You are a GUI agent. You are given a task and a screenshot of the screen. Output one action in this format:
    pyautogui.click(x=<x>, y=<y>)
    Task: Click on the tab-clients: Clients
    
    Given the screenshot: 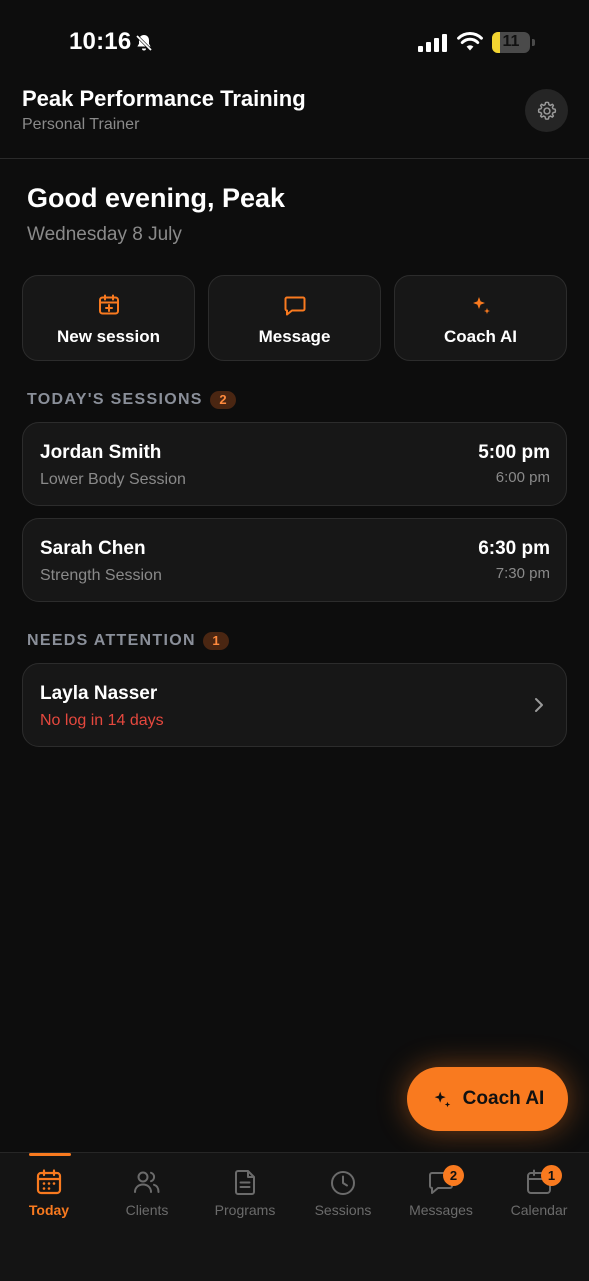 What is the action you would take?
    pyautogui.click(x=147, y=1198)
    